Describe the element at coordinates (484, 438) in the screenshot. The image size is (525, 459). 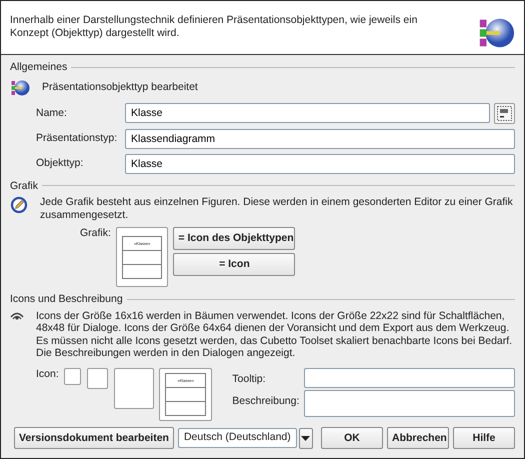
I see `dialog-button: Hilfe` at that location.